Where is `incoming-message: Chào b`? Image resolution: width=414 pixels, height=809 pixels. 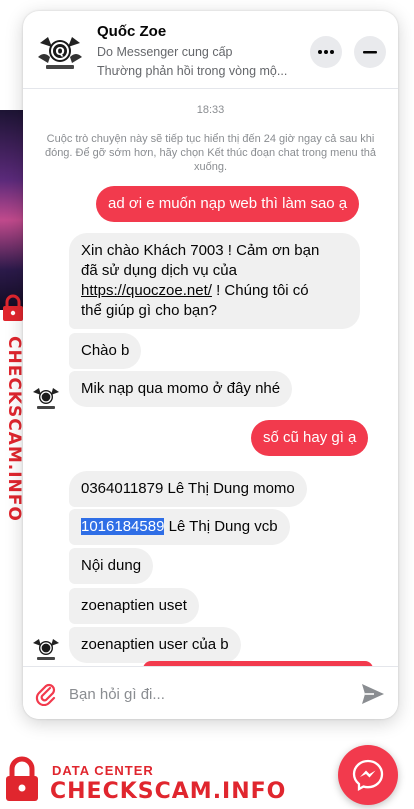
incoming-message: Chào b is located at coordinates (105, 351).